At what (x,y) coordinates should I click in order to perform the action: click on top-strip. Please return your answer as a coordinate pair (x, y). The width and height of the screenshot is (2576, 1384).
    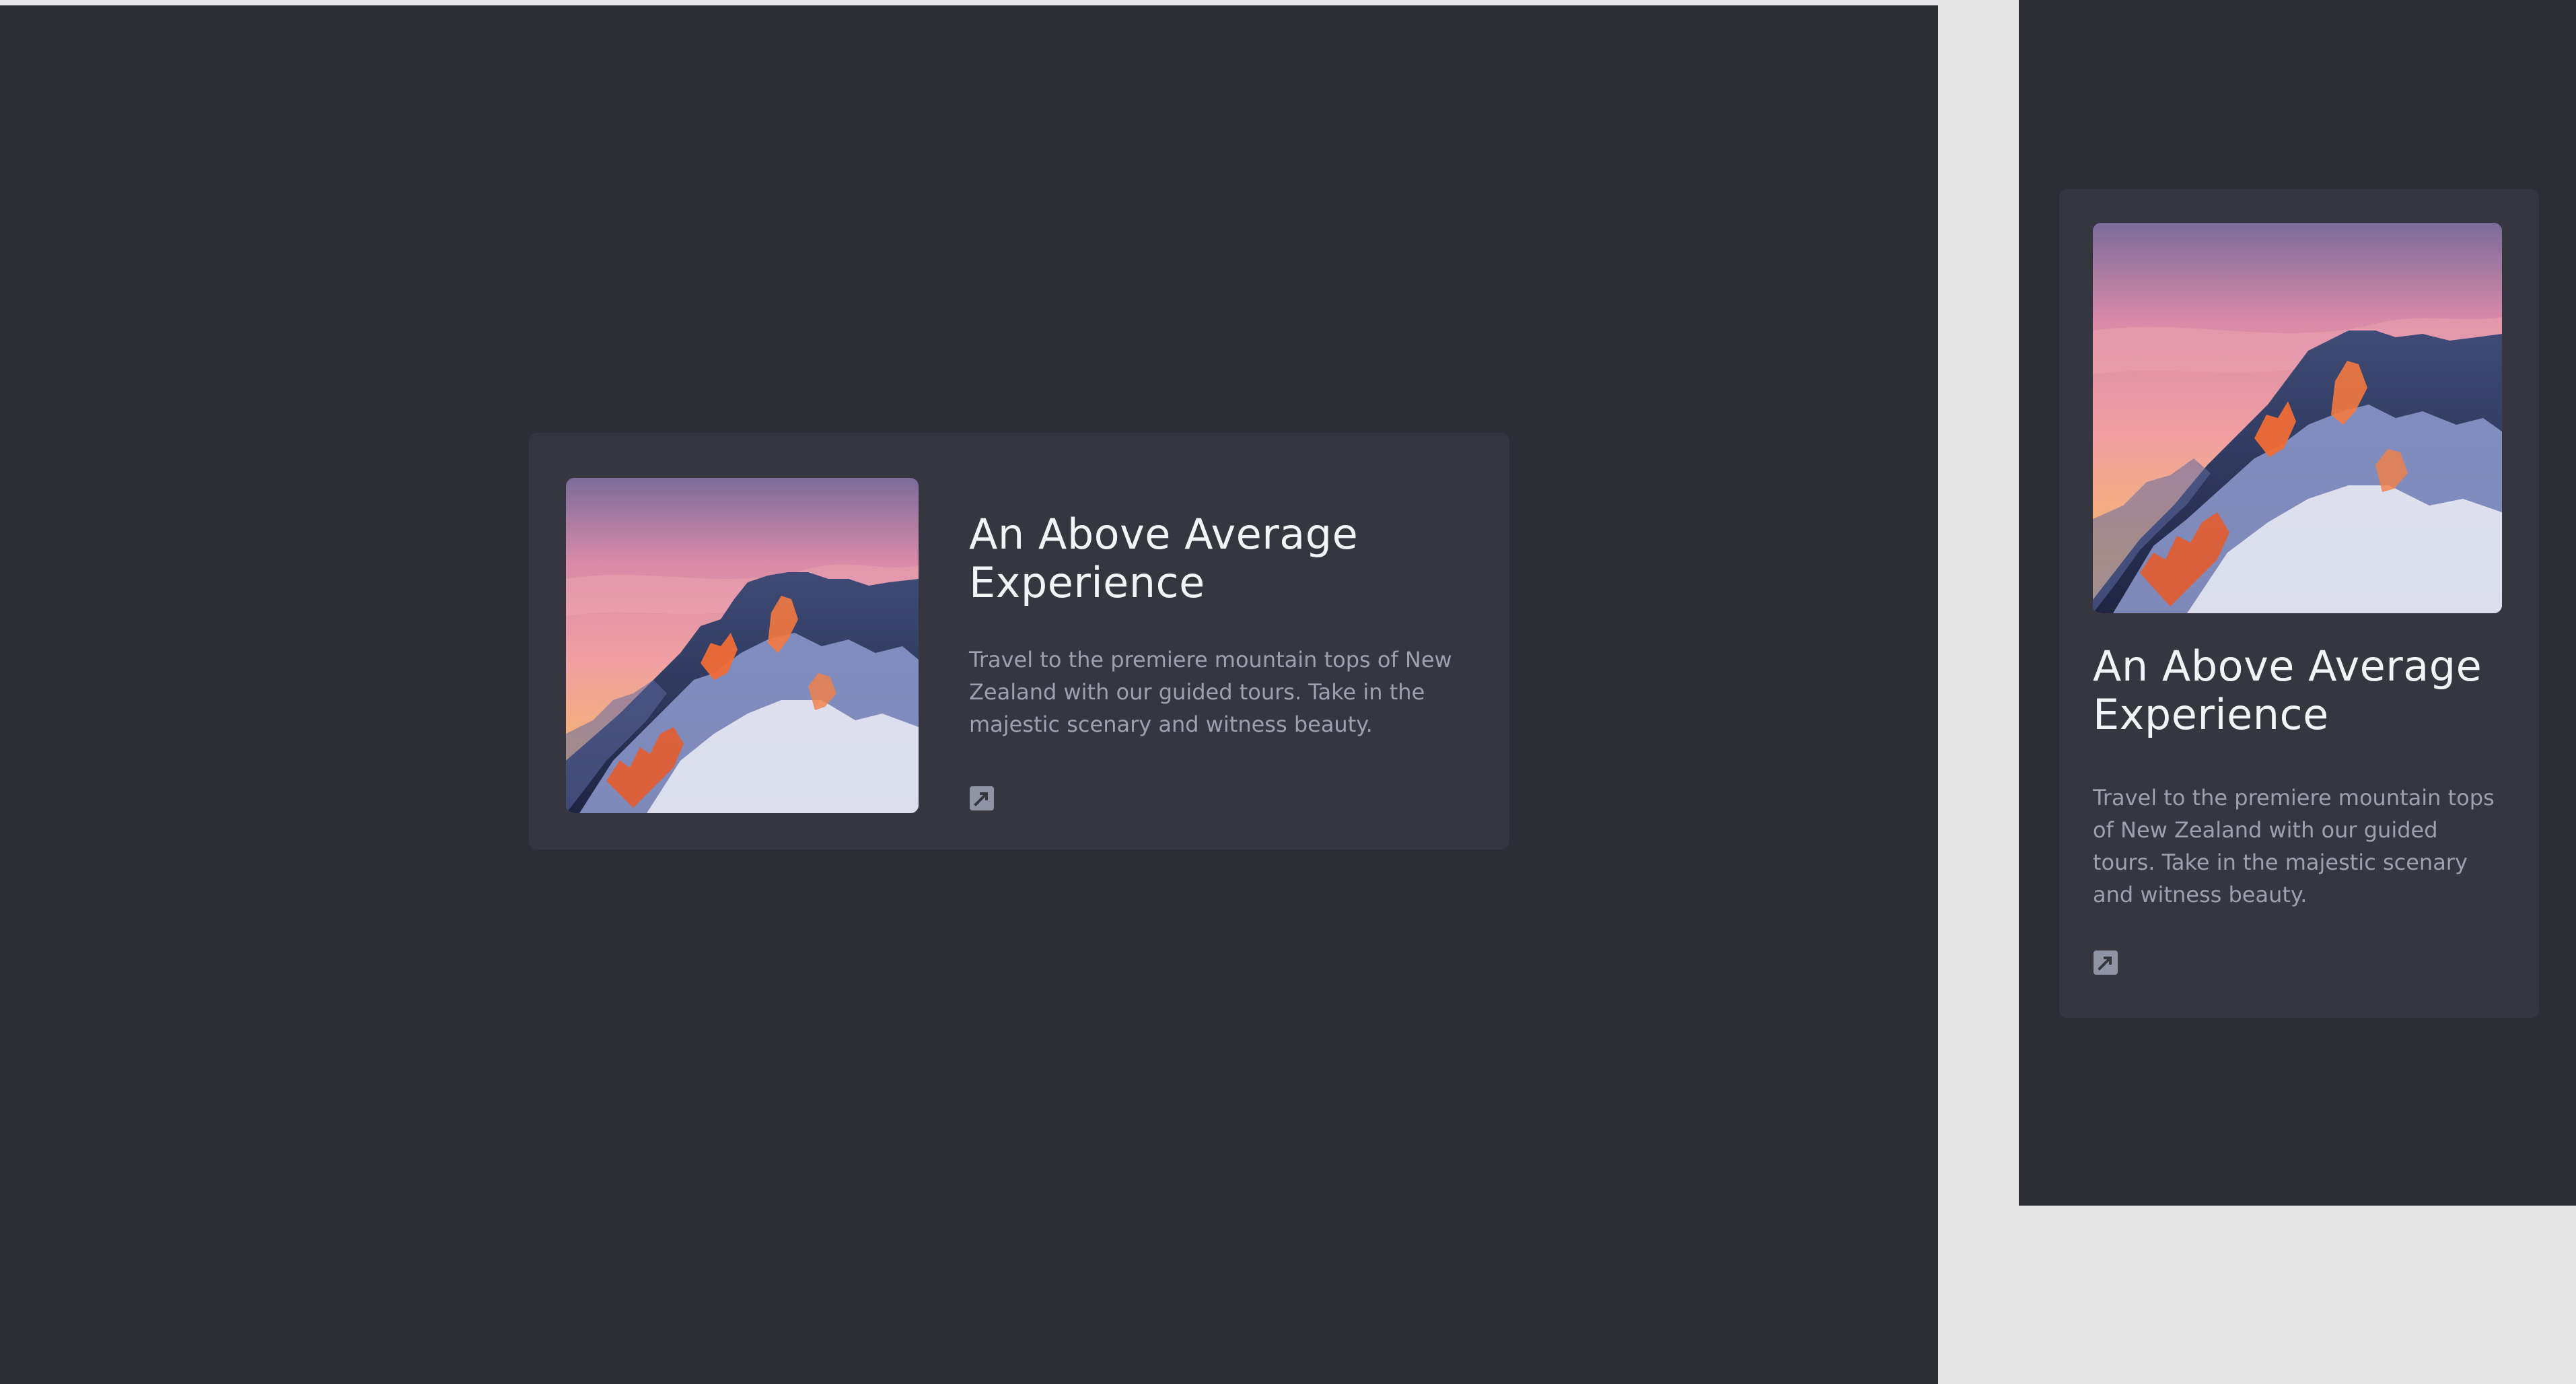
    Looking at the image, I should click on (969, 2).